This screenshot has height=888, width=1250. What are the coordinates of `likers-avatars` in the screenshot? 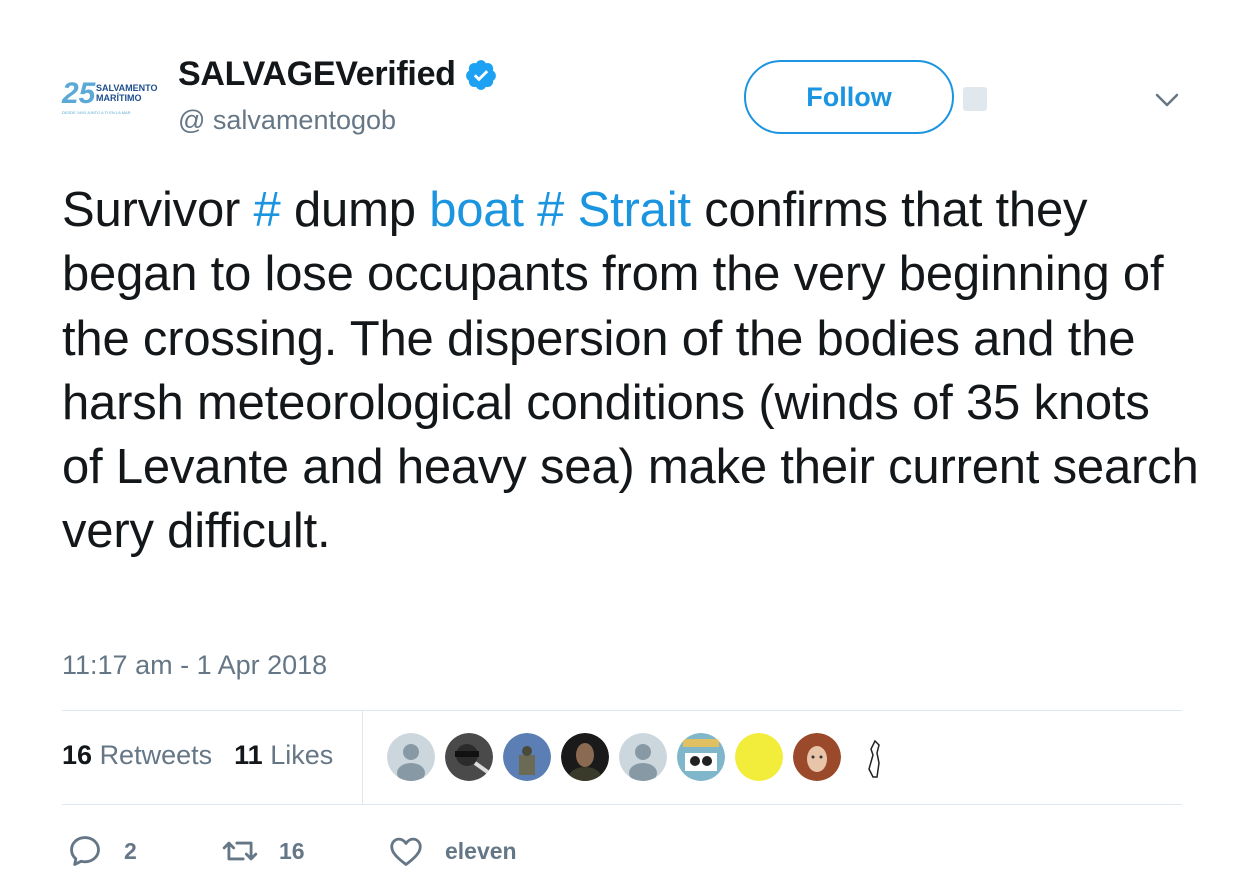 It's located at (643, 757).